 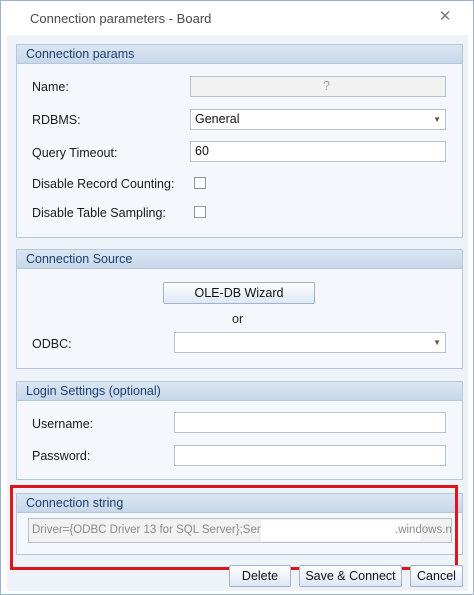 I want to click on disable-table-sampling-label: Disable Table Sampling:, so click(x=99, y=213).